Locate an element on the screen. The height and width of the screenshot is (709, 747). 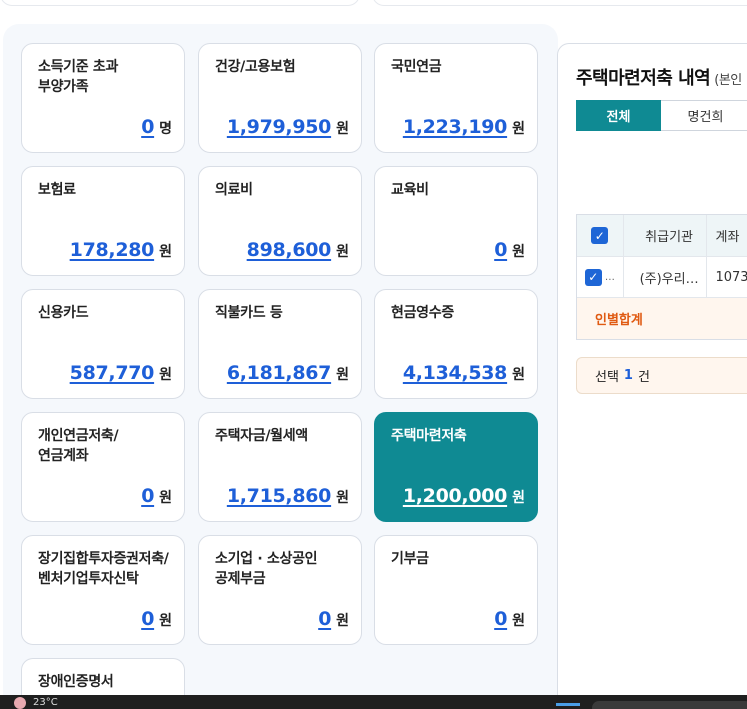
cell-account: 1073 is located at coordinates (731, 277).